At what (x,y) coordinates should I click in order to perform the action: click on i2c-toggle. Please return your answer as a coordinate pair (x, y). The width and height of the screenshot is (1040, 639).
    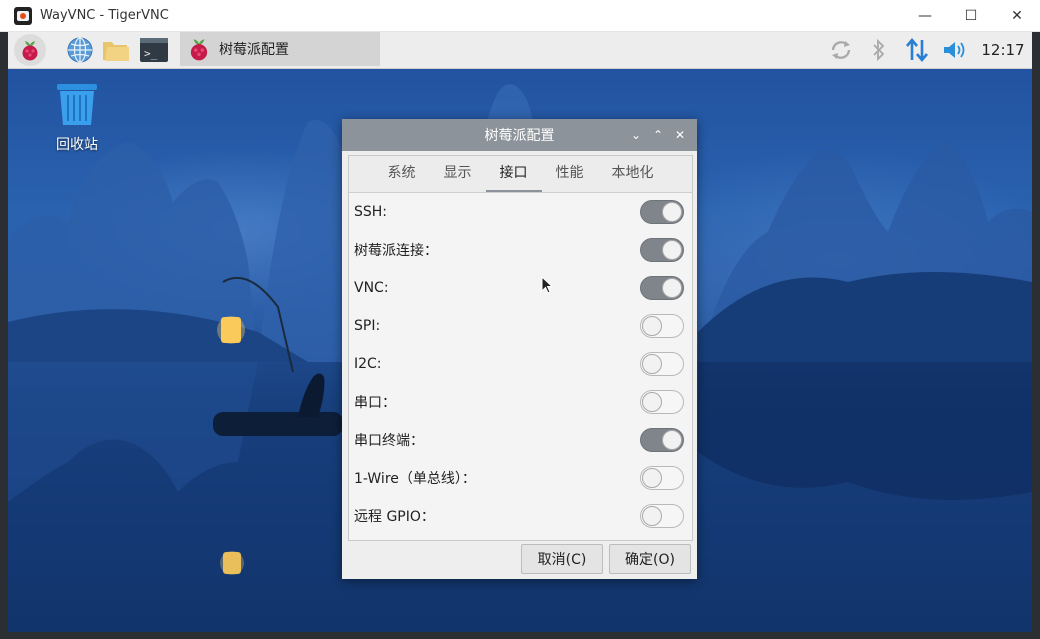
    Looking at the image, I should click on (662, 364).